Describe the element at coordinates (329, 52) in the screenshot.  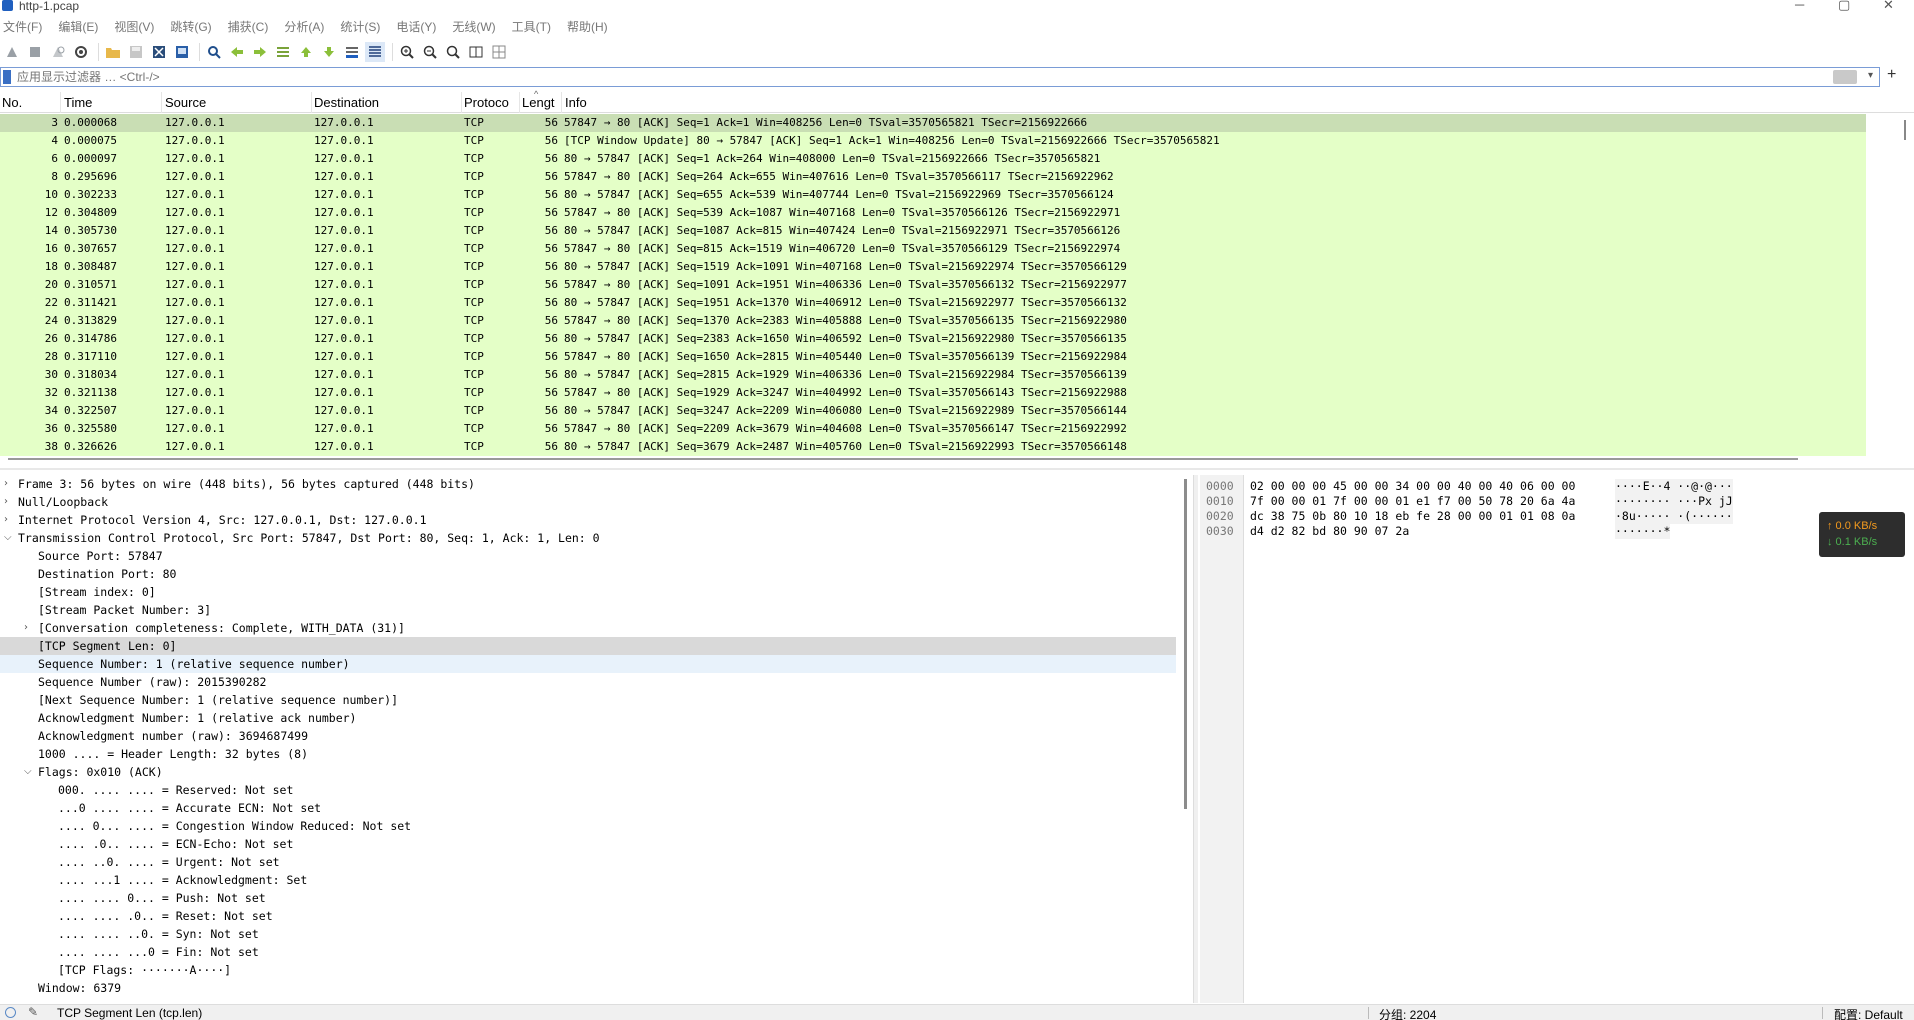
I see `go-last-icon` at that location.